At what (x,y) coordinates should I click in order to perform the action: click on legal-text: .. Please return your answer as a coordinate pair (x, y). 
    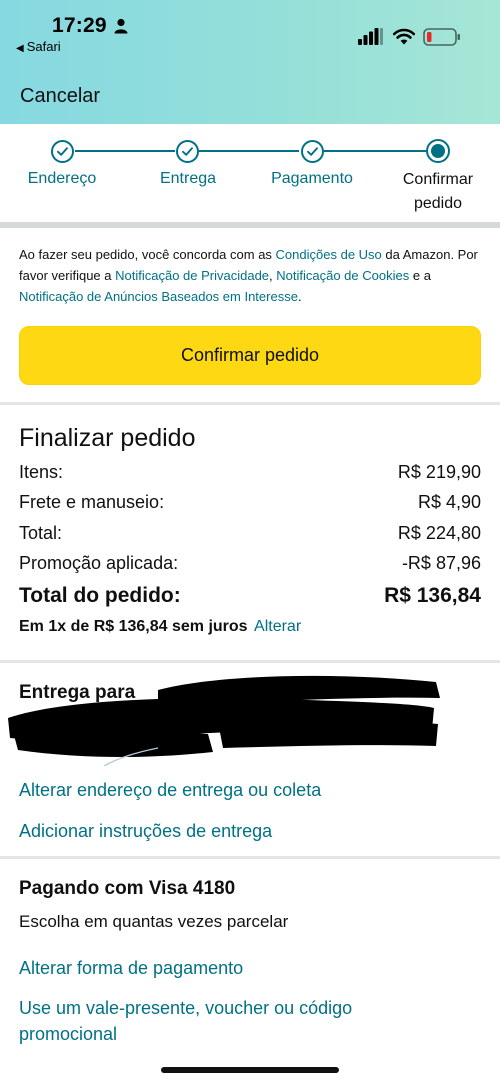
    Looking at the image, I should click on (299, 296).